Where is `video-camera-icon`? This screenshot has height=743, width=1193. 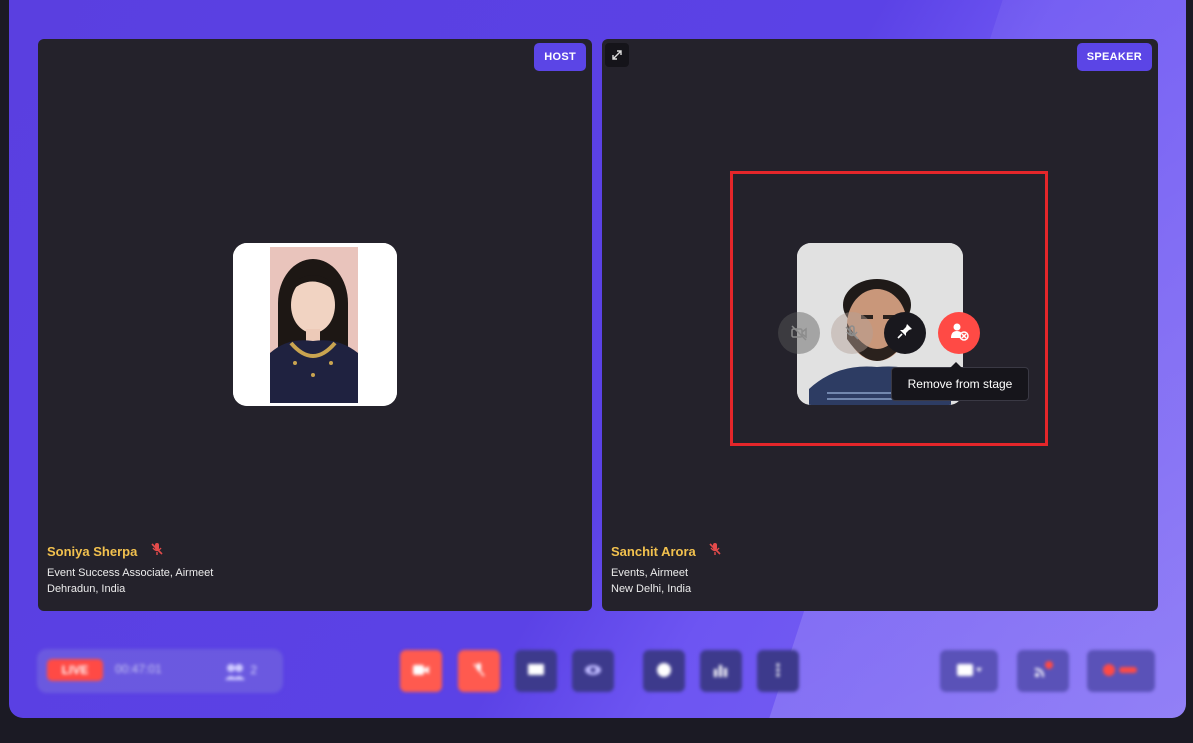 video-camera-icon is located at coordinates (421, 671).